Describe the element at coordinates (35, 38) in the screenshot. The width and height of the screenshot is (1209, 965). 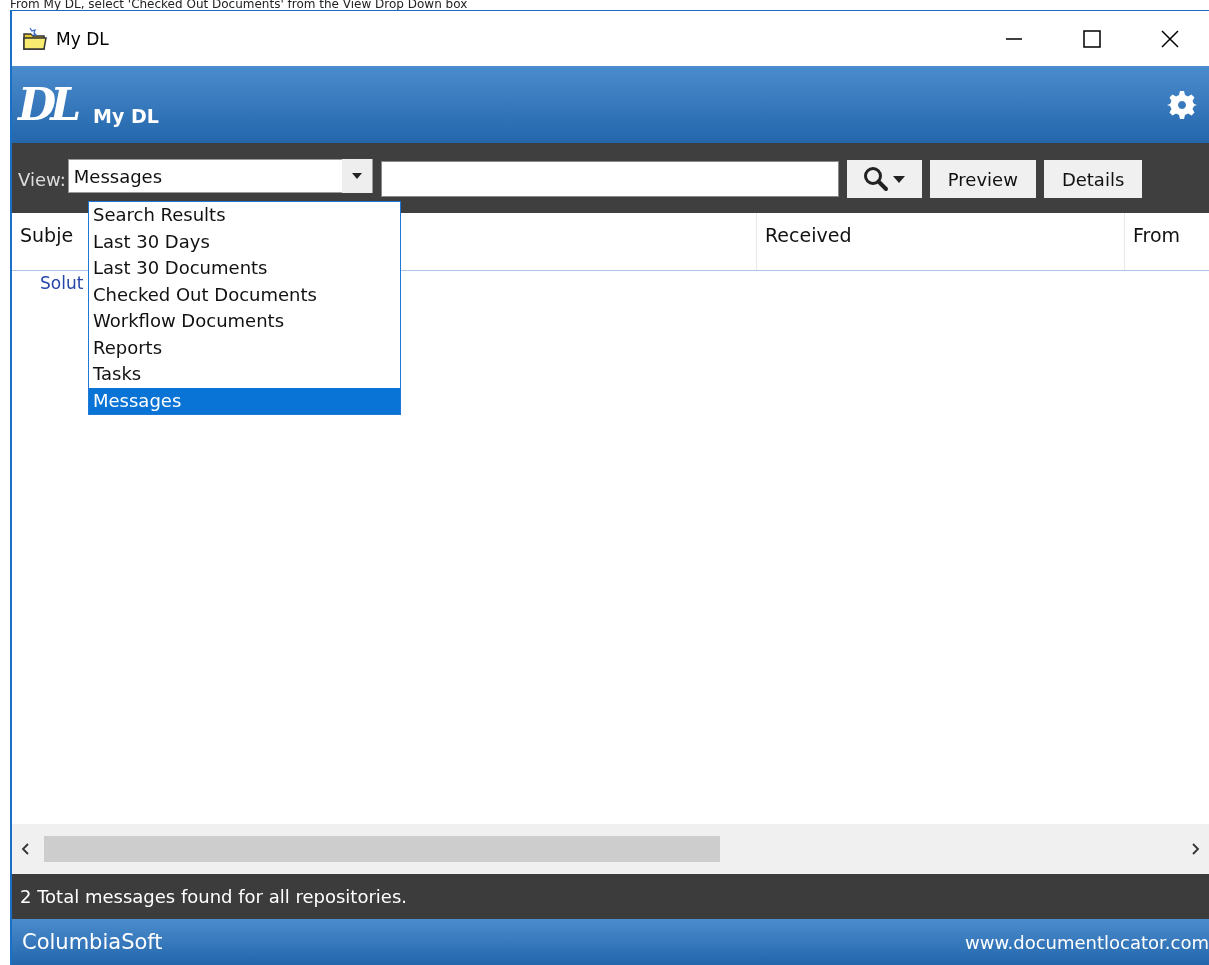
I see `folder-icon` at that location.